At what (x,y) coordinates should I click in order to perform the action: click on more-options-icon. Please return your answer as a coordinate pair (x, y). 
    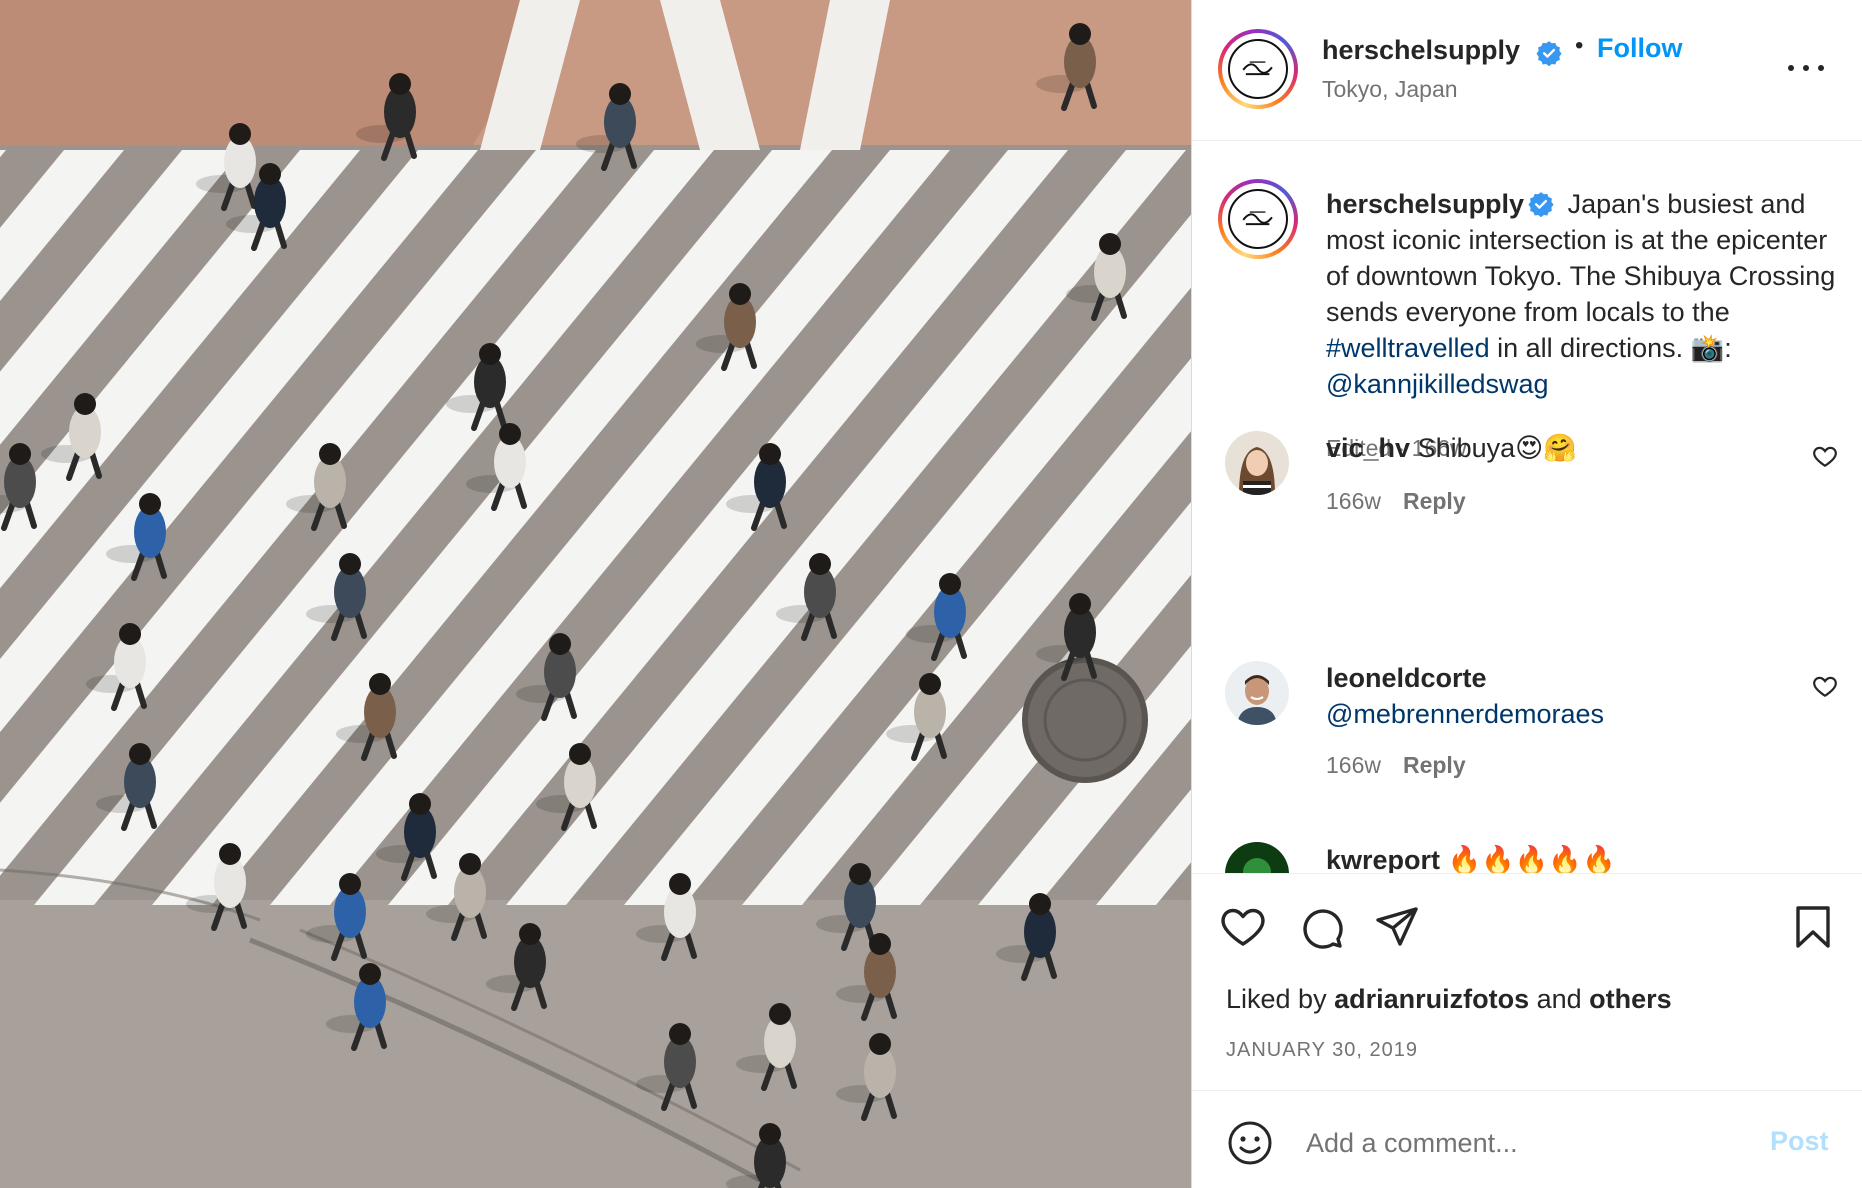
    Looking at the image, I should click on (1806, 68).